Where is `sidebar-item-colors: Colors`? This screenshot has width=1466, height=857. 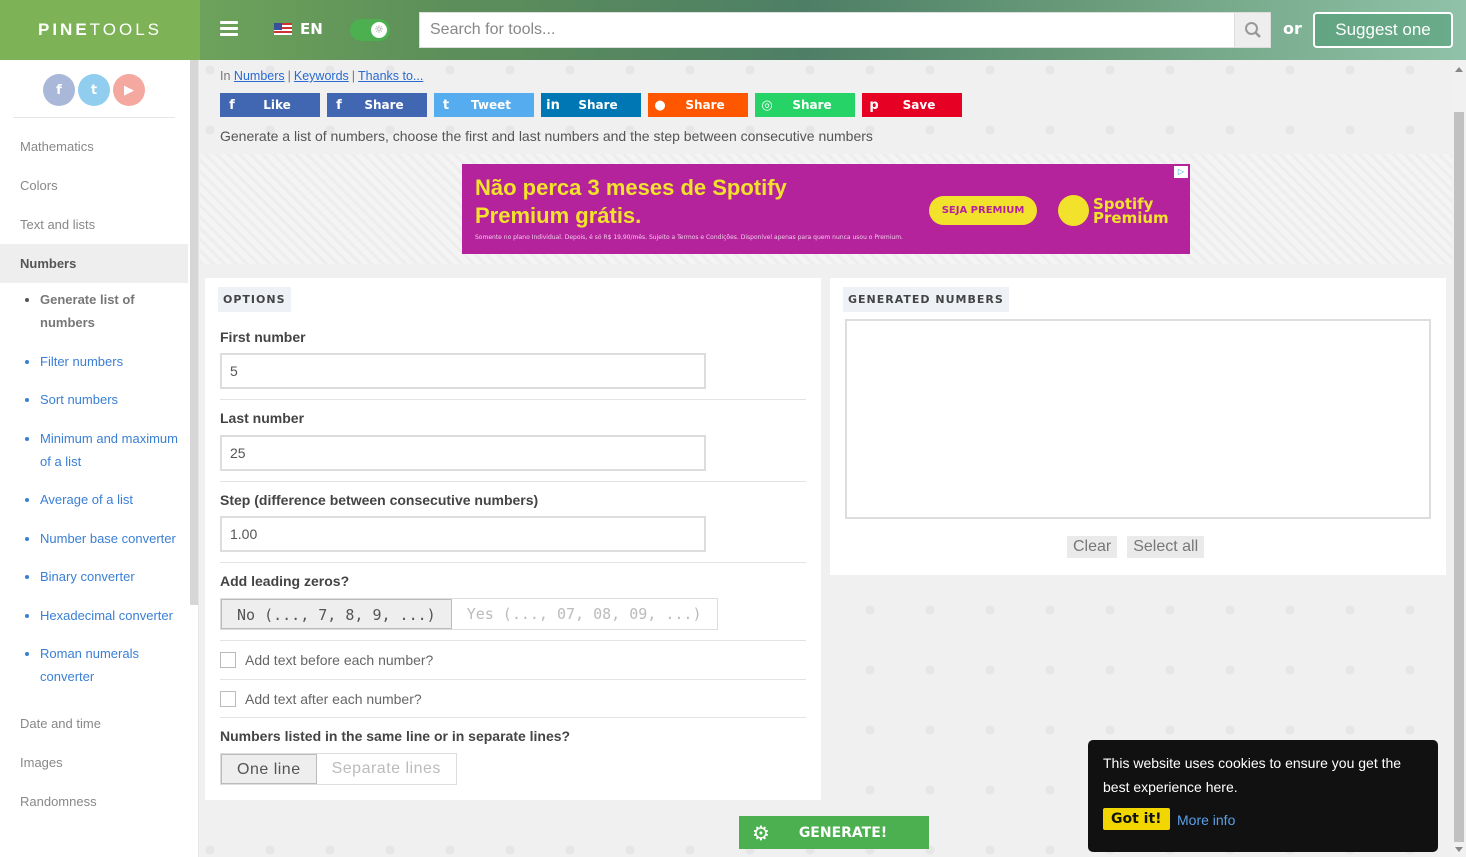
sidebar-item-colors: Colors is located at coordinates (99, 185).